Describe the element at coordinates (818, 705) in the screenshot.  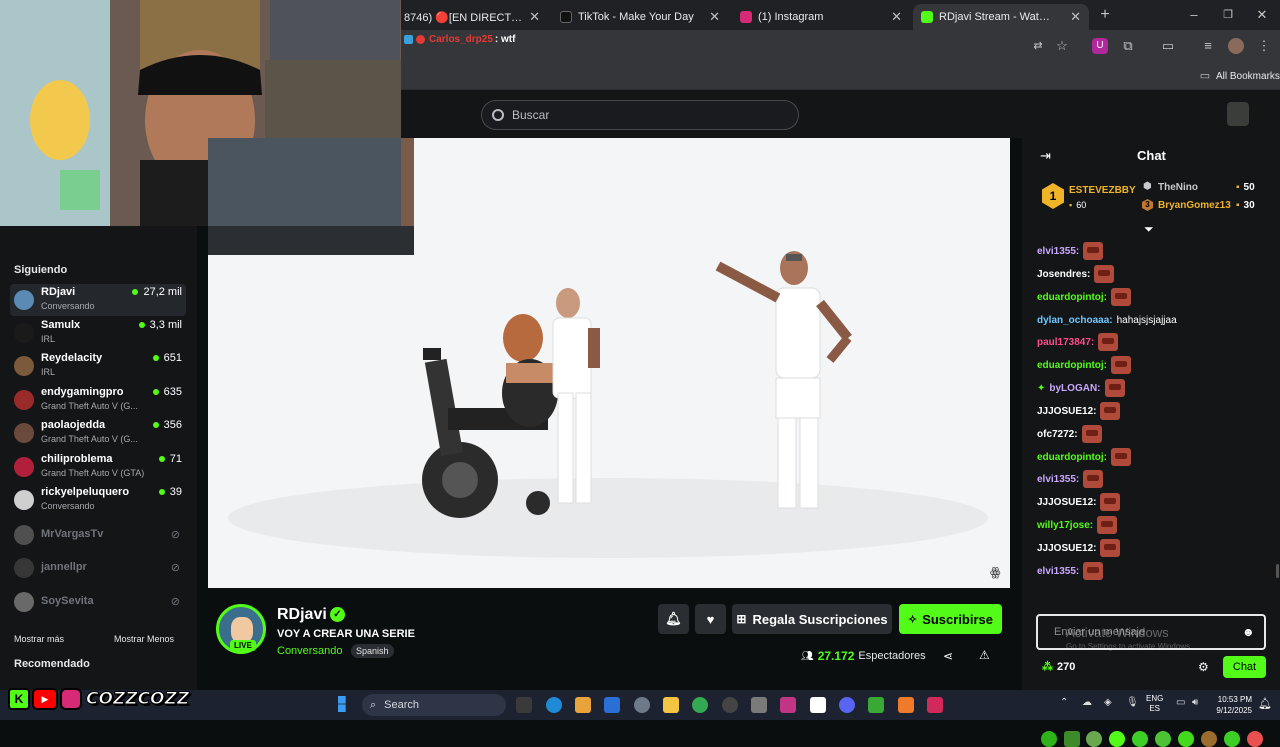
I see `capcut-icon` at that location.